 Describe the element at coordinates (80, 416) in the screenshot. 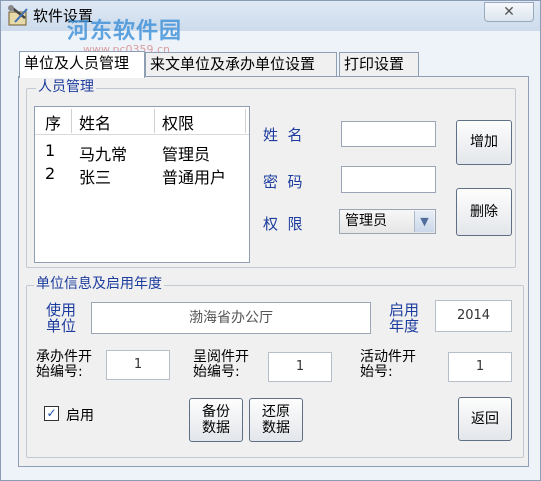

I see `enable-label: 启用` at that location.